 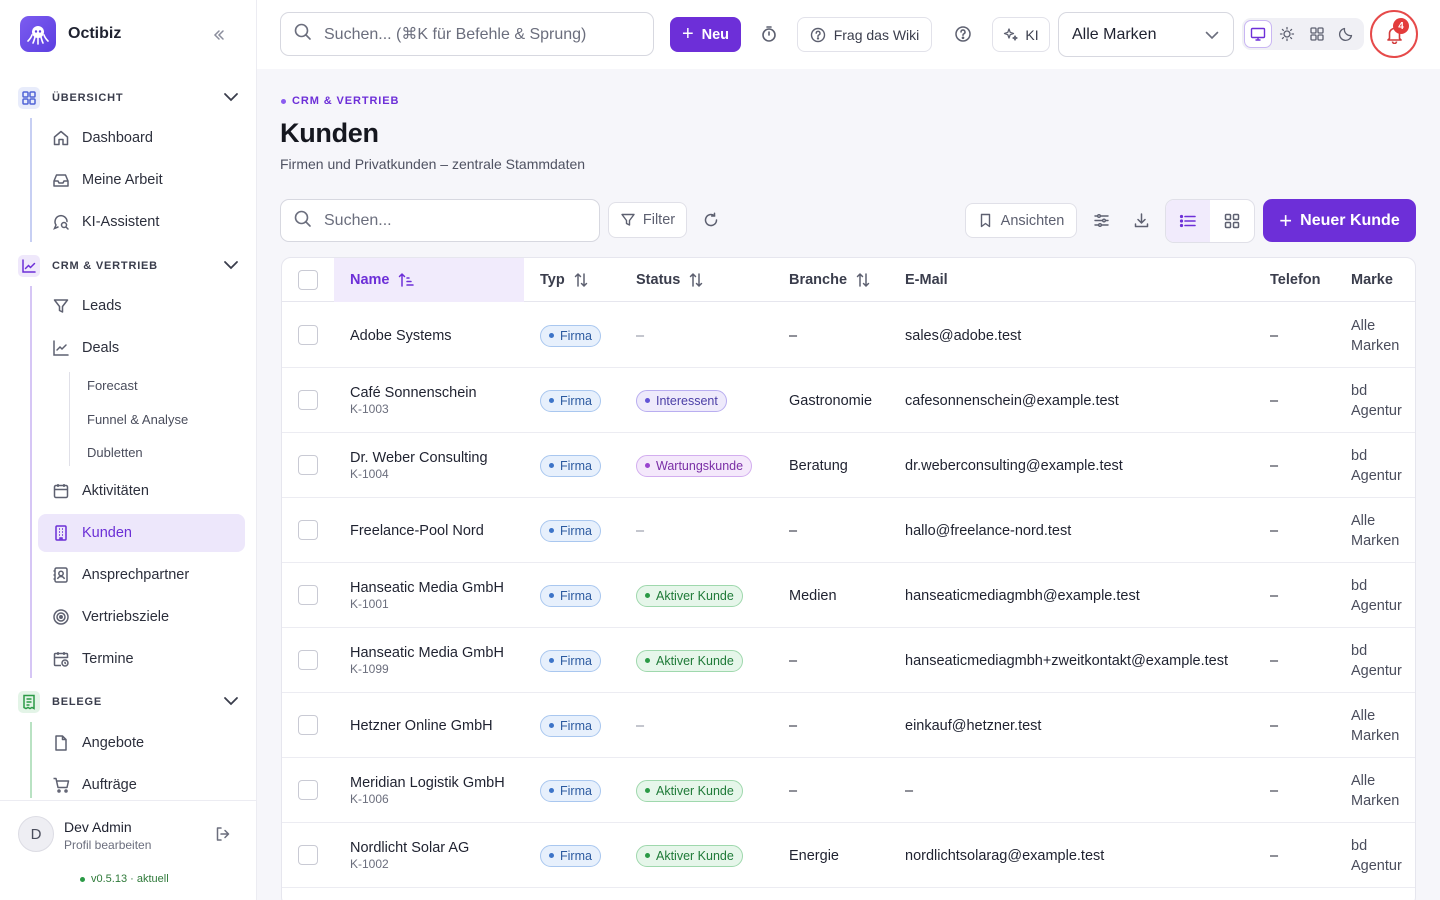 I want to click on sidebar-item-ki-assistent: KI-Assistent, so click(x=141, y=222).